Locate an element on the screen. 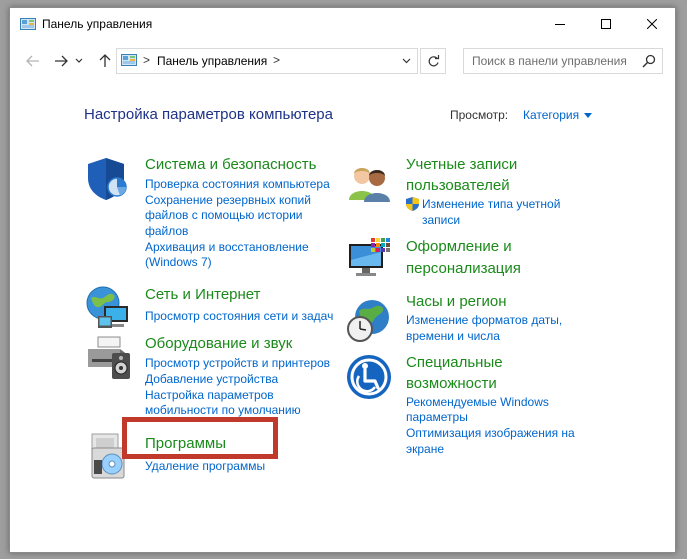 The width and height of the screenshot is (687, 559). view-by-value: Категория is located at coordinates (551, 115).